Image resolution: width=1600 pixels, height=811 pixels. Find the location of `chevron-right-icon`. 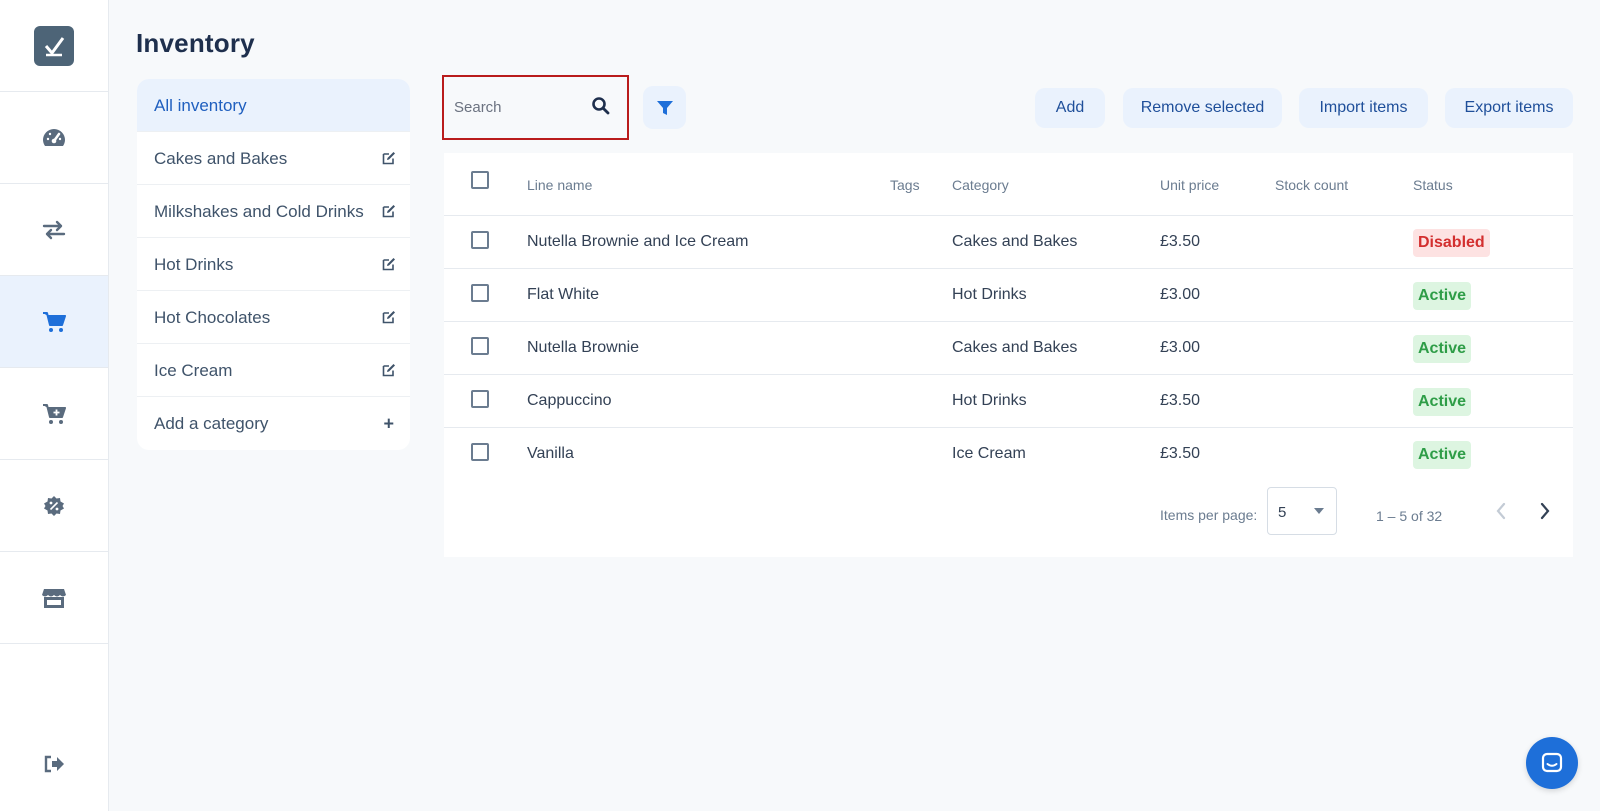

chevron-right-icon is located at coordinates (1545, 511).